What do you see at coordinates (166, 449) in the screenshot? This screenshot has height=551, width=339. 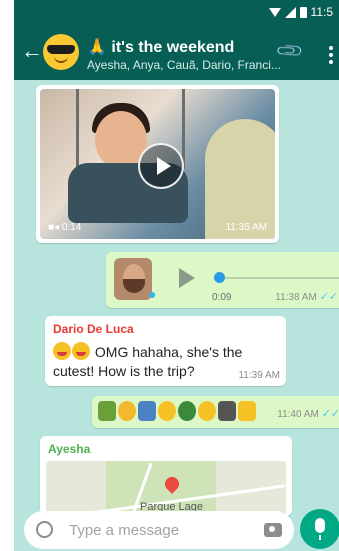 I see `sender-name: Ayesha` at bounding box center [166, 449].